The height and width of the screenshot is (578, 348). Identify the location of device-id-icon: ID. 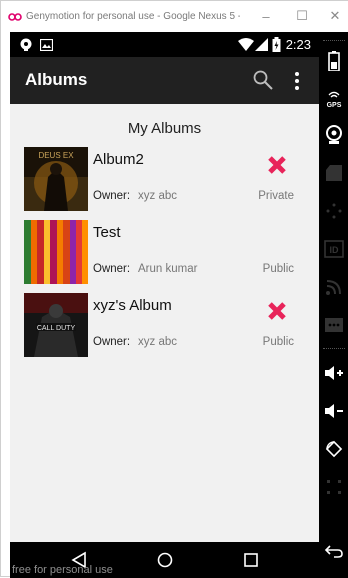
(334, 249).